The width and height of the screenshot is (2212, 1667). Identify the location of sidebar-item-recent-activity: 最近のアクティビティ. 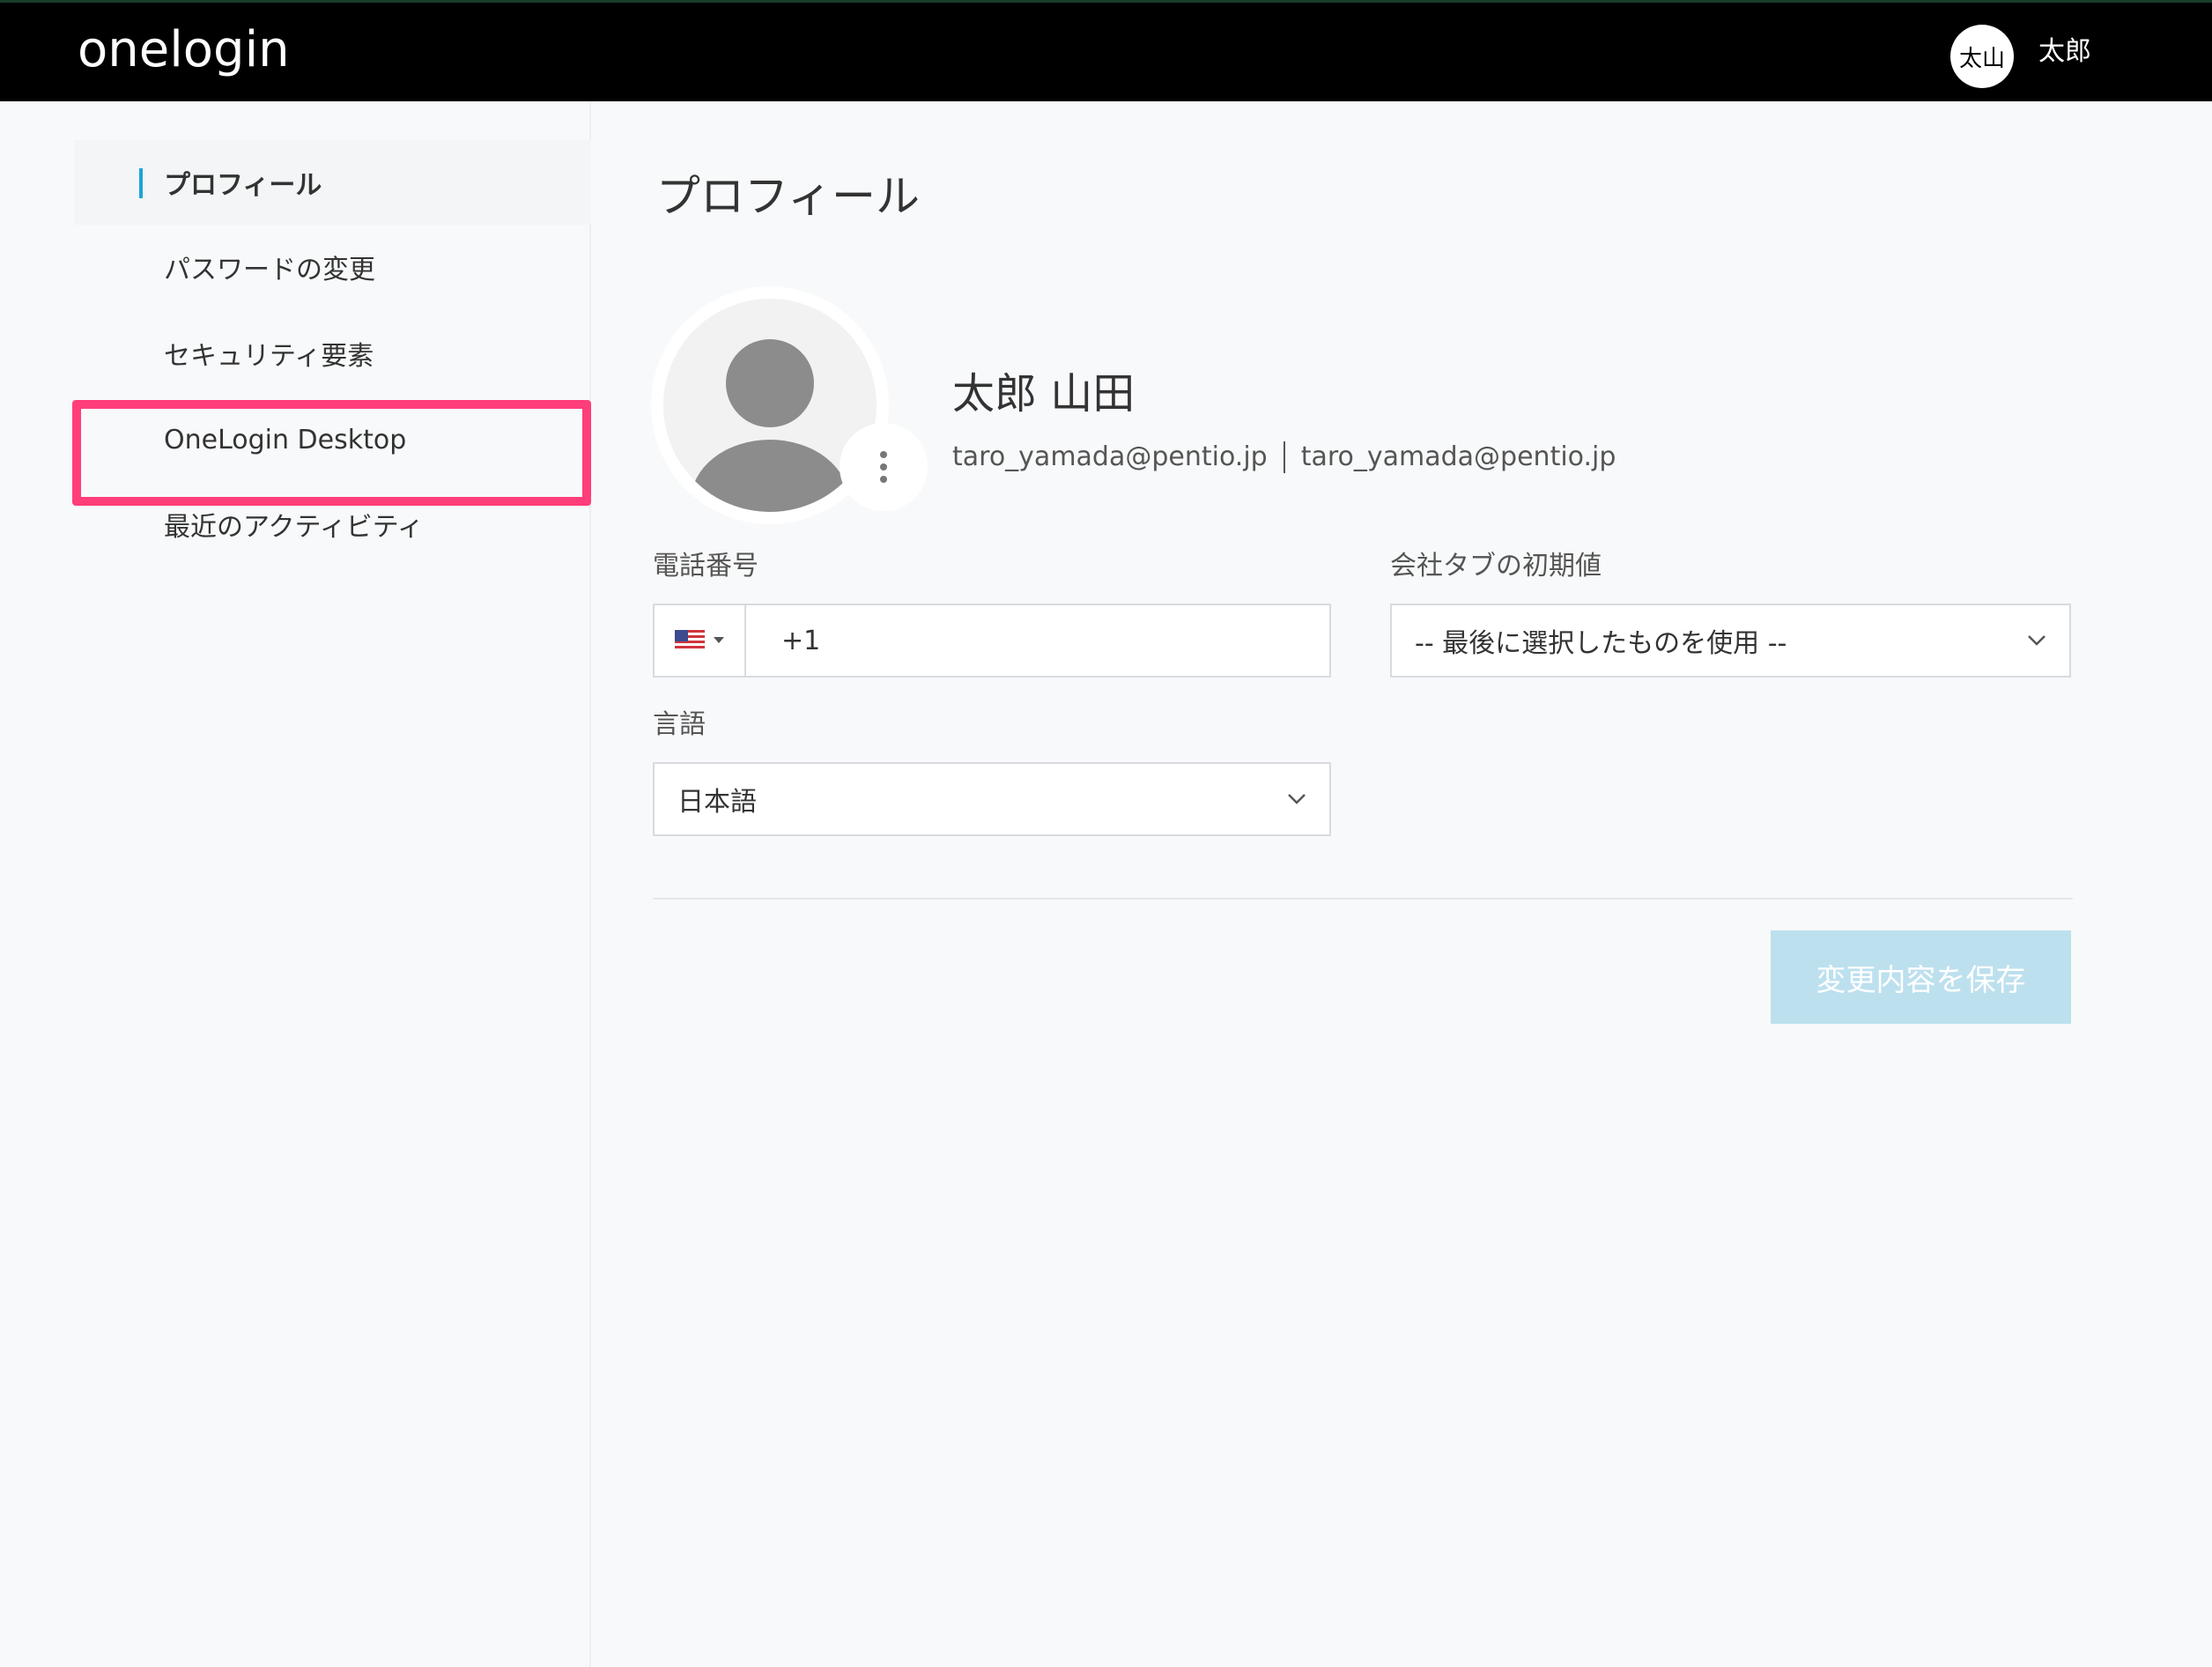
(332, 525).